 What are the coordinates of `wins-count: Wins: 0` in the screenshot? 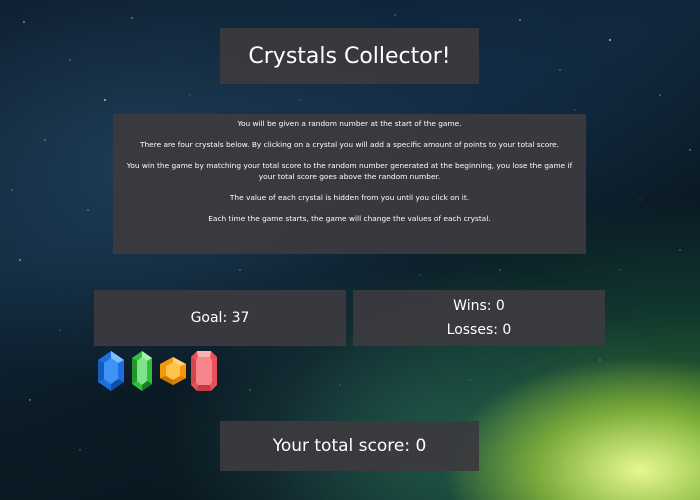 It's located at (479, 306).